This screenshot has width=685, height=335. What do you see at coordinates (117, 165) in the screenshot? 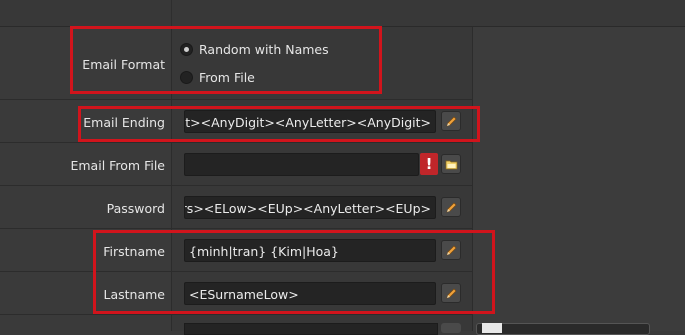
I see `email-from-file-label: Email From File` at bounding box center [117, 165].